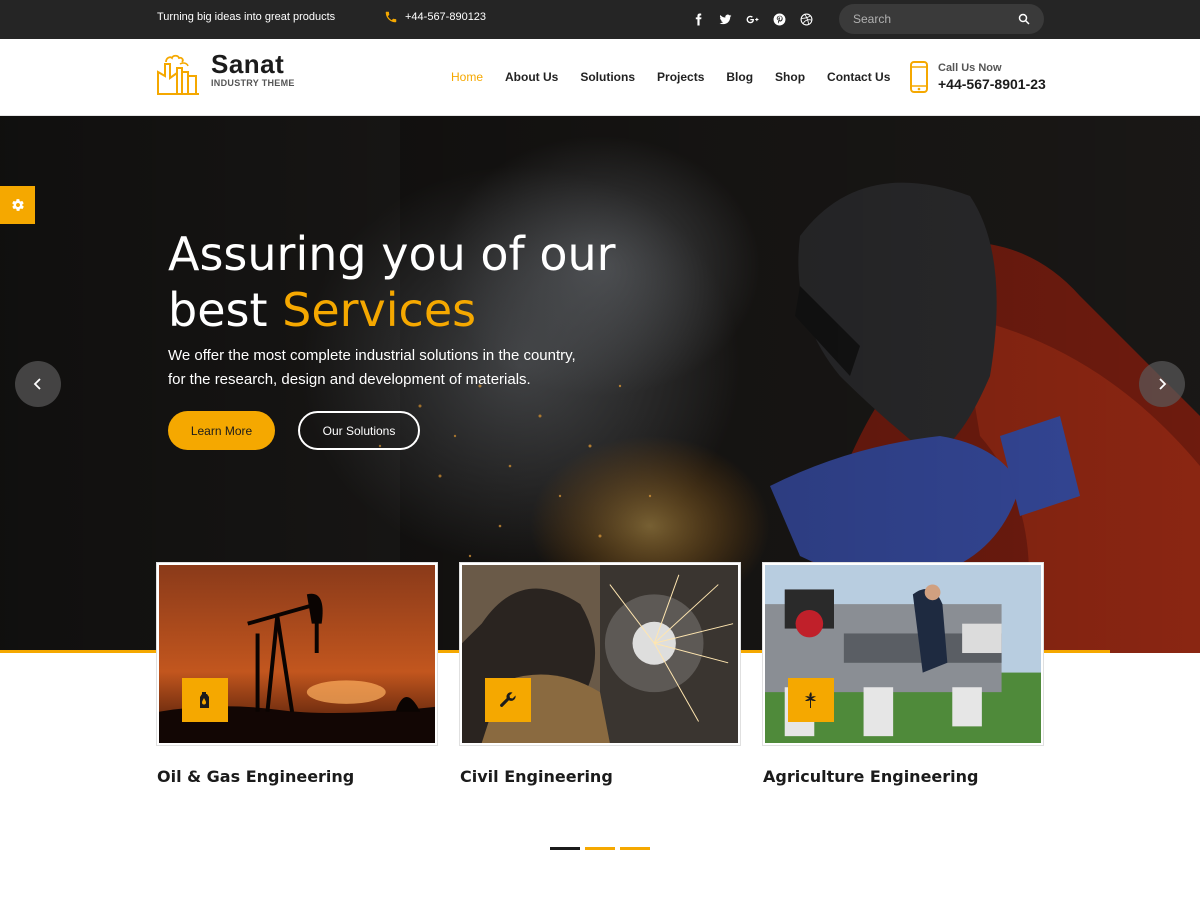 The width and height of the screenshot is (1200, 900). What do you see at coordinates (680, 77) in the screenshot?
I see `nav-projects: Projects` at bounding box center [680, 77].